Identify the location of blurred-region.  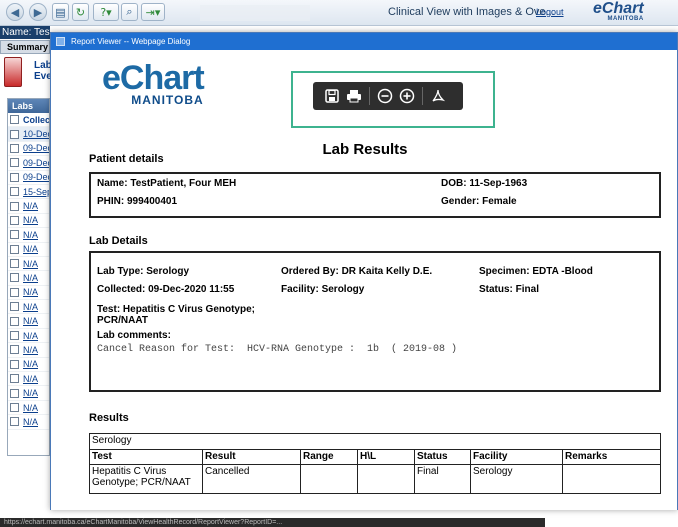
(255, 13).